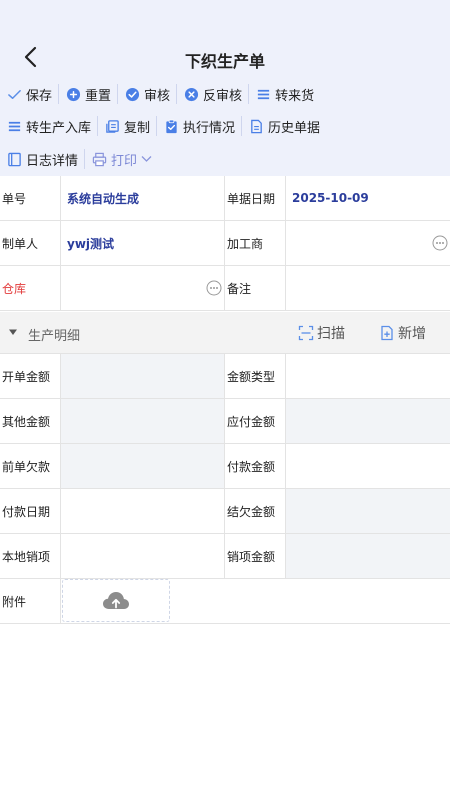 This screenshot has height=800, width=450. What do you see at coordinates (143, 243) in the screenshot?
I see `maker-value: ywj测试` at bounding box center [143, 243].